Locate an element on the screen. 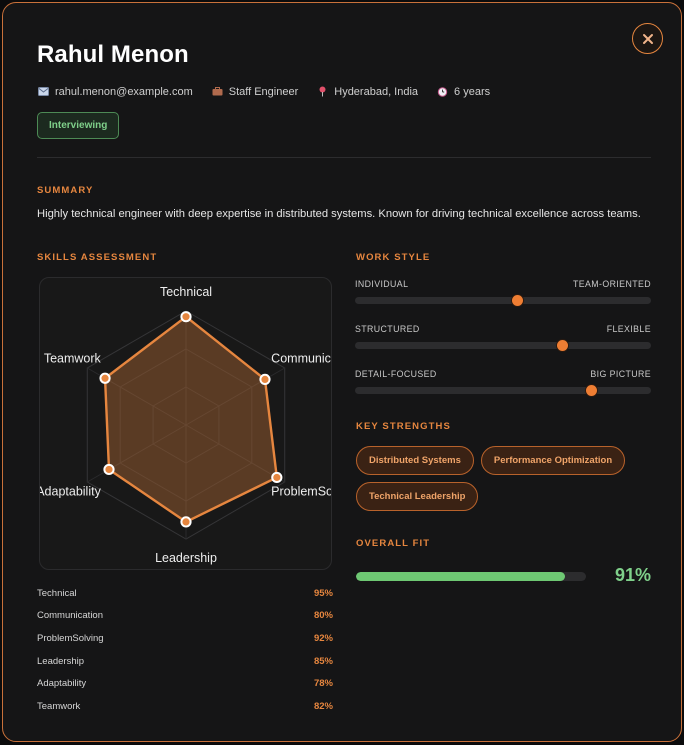 This screenshot has height=745, width=684. overall-fit-fill is located at coordinates (461, 576).